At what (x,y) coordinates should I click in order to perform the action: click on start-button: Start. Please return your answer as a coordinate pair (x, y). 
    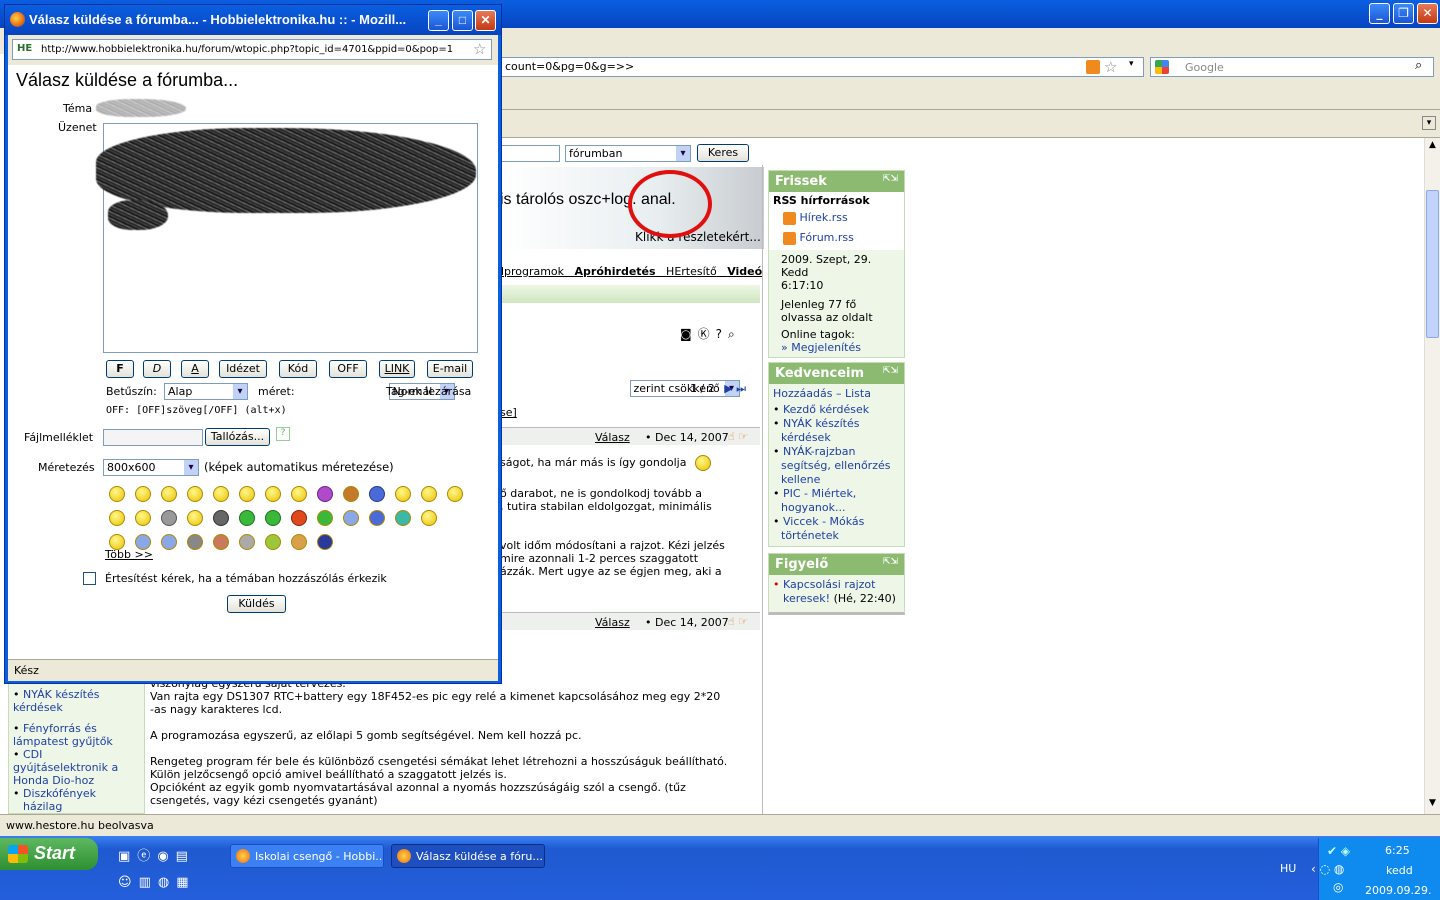
    Looking at the image, I should click on (49, 854).